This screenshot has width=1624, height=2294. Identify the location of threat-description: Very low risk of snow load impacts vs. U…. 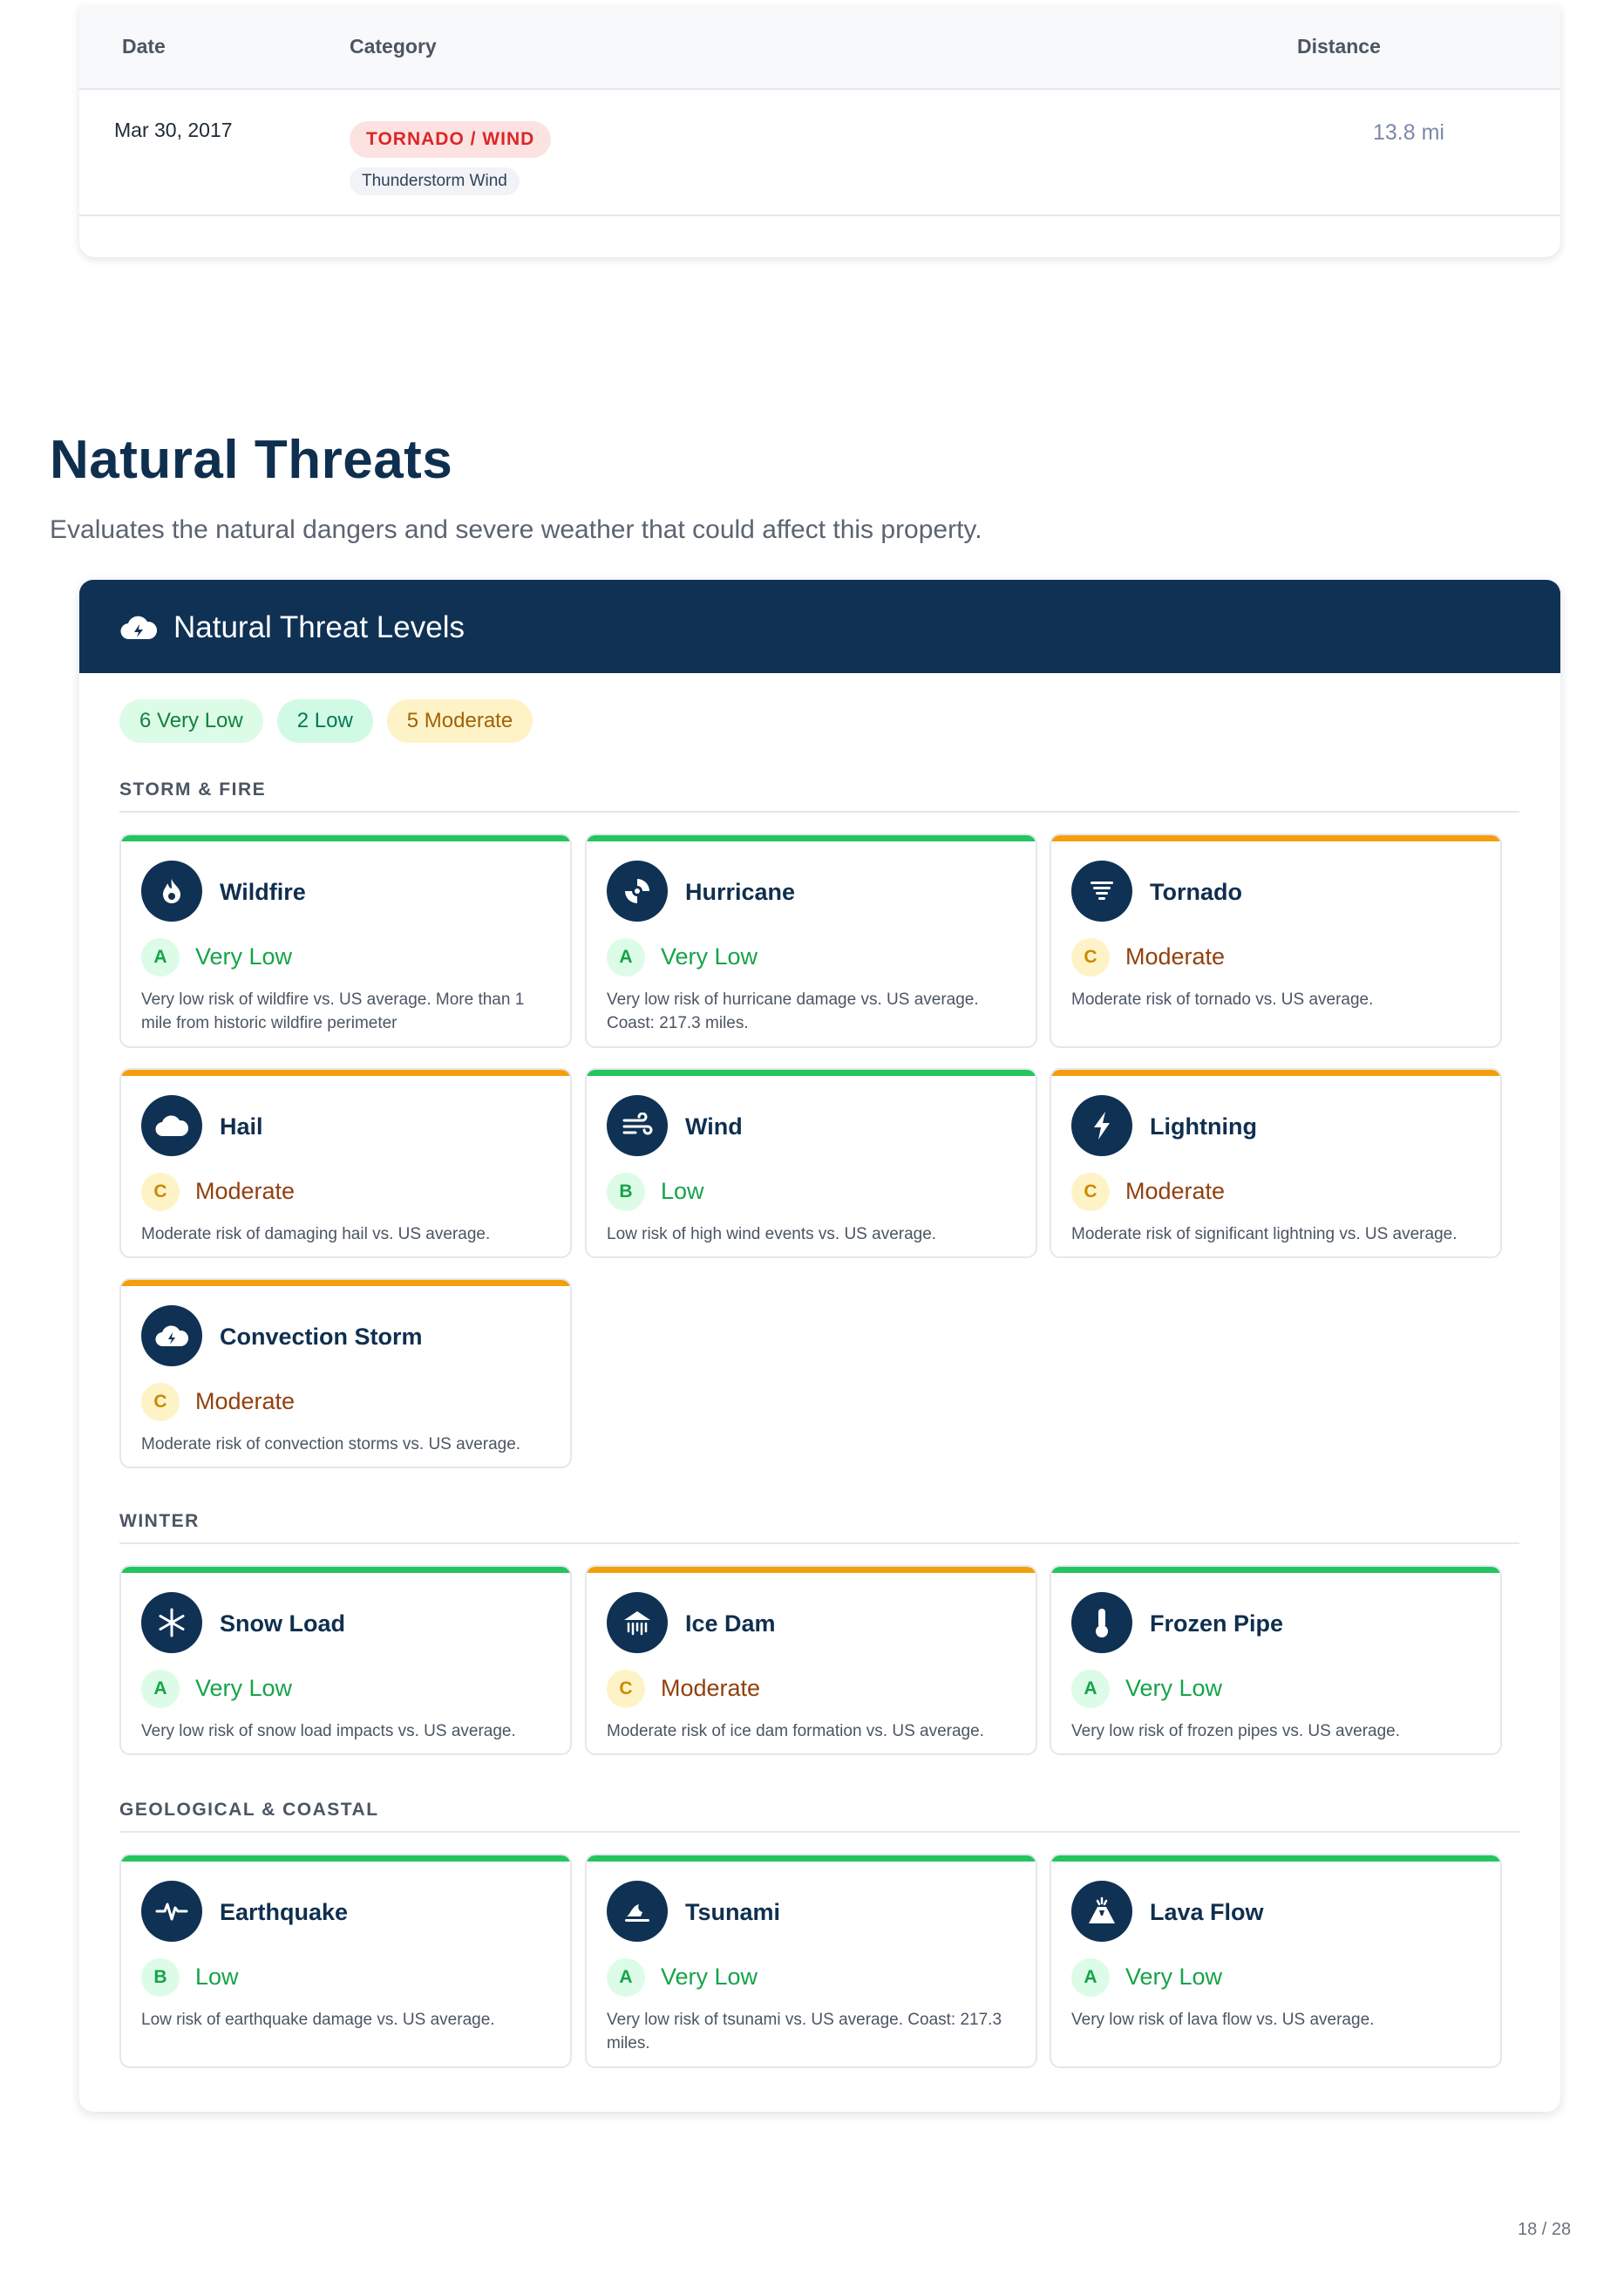
(328, 1731).